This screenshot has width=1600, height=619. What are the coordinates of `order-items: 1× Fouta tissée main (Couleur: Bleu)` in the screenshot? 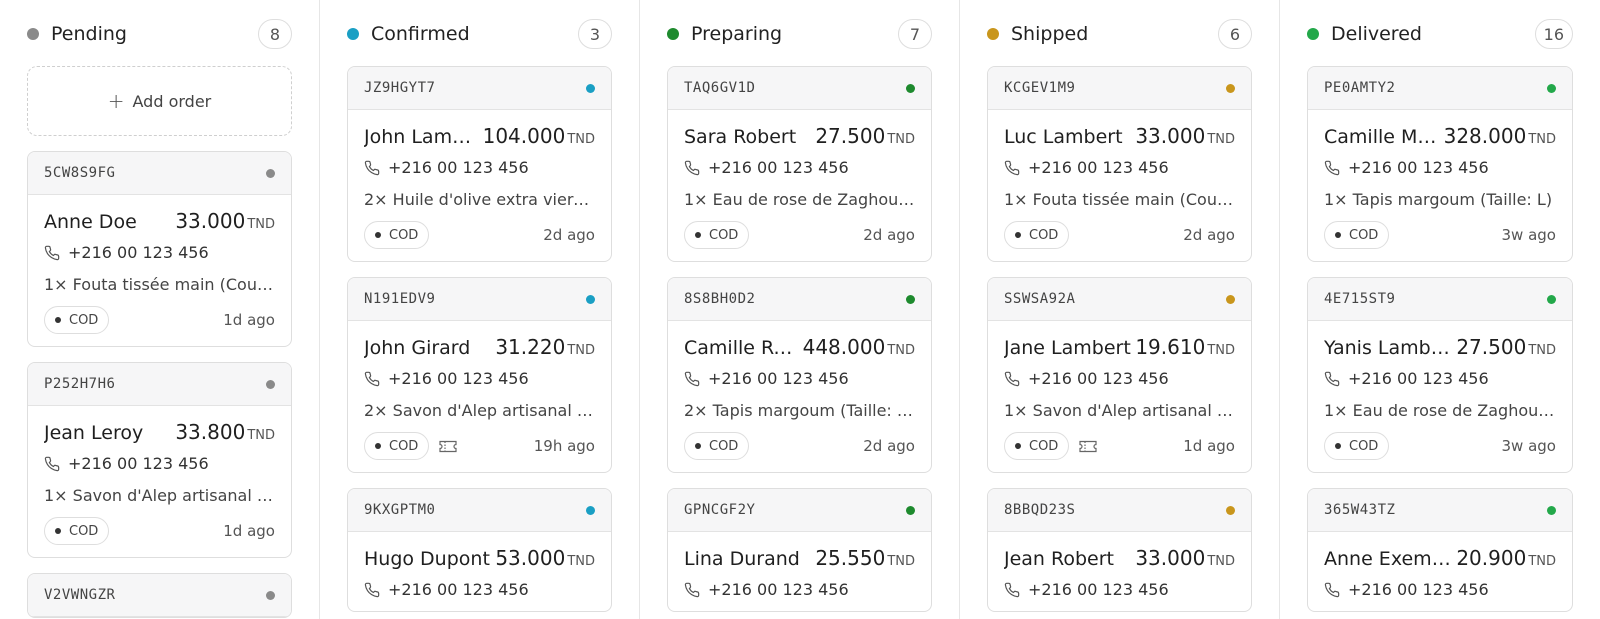 It's located at (159, 284).